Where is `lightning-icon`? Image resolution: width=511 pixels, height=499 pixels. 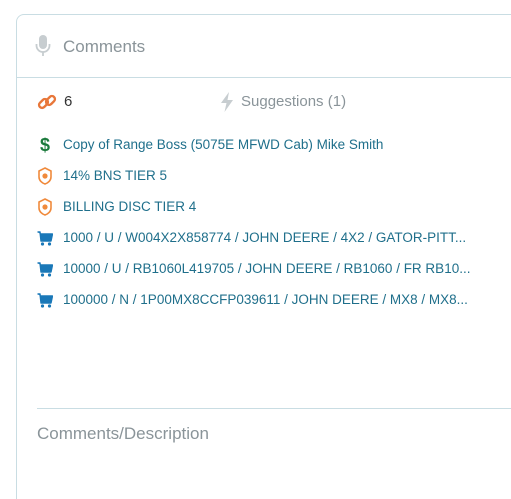
lightning-icon is located at coordinates (227, 102).